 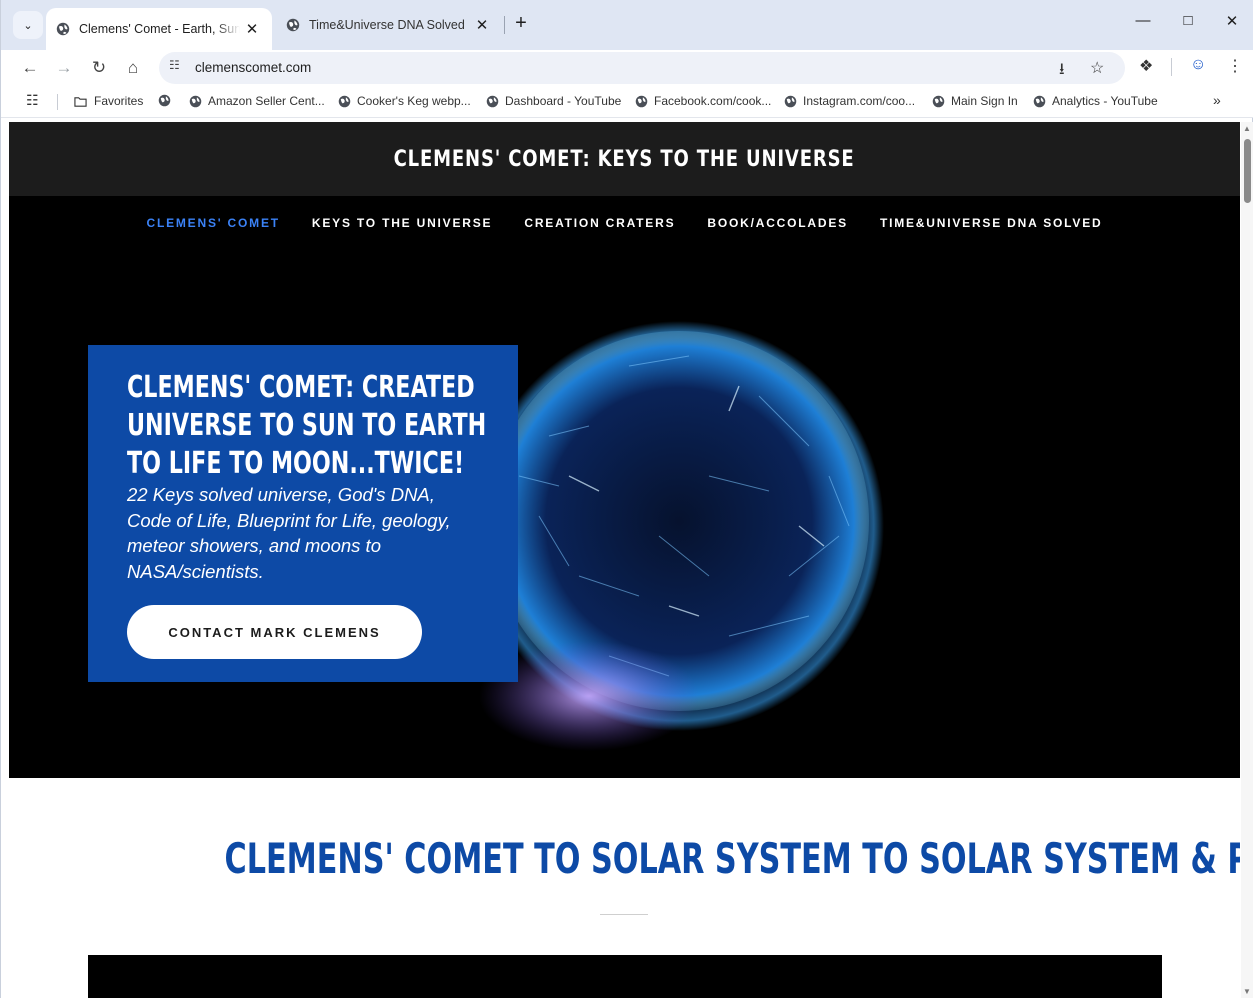 What do you see at coordinates (1143, 25) in the screenshot?
I see `minimize-button: —` at bounding box center [1143, 25].